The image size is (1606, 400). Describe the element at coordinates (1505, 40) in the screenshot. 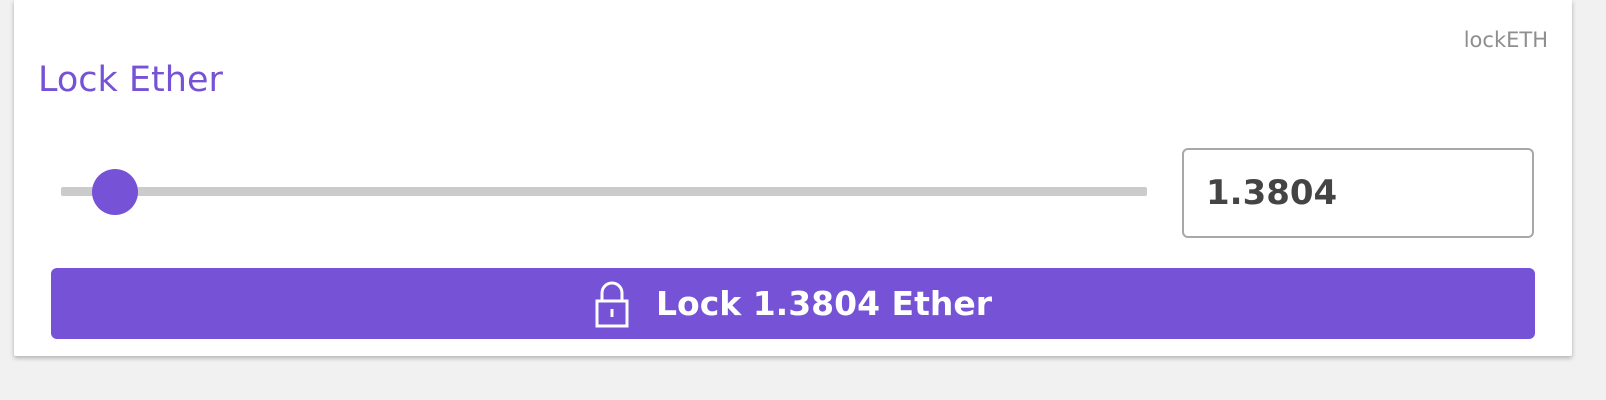

I see `contract-function-label: lockETH` at that location.